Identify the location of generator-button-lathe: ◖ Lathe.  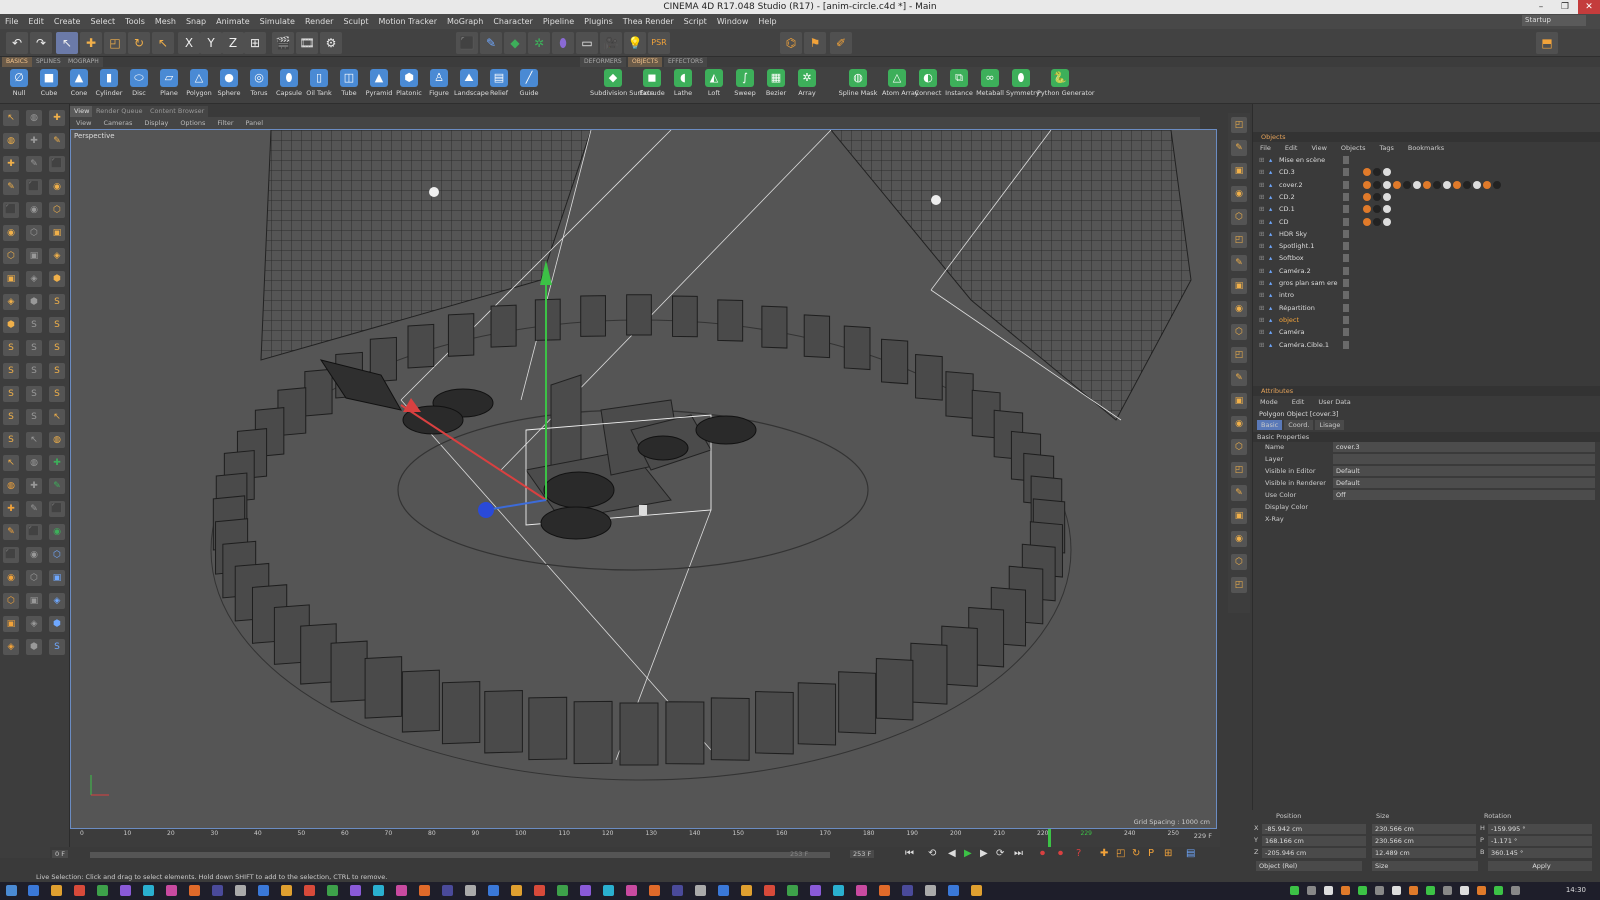
(683, 85).